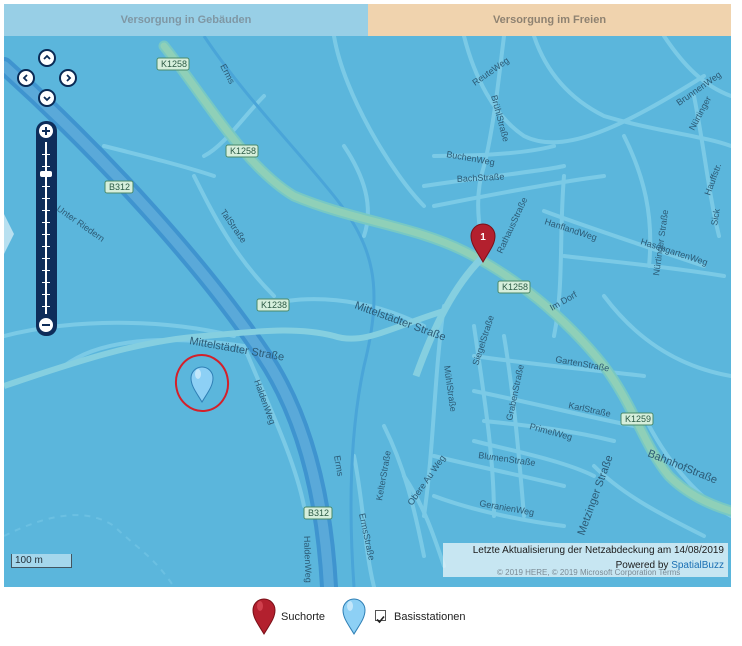 The height and width of the screenshot is (646, 742). I want to click on road-label: K1238, so click(274, 305).